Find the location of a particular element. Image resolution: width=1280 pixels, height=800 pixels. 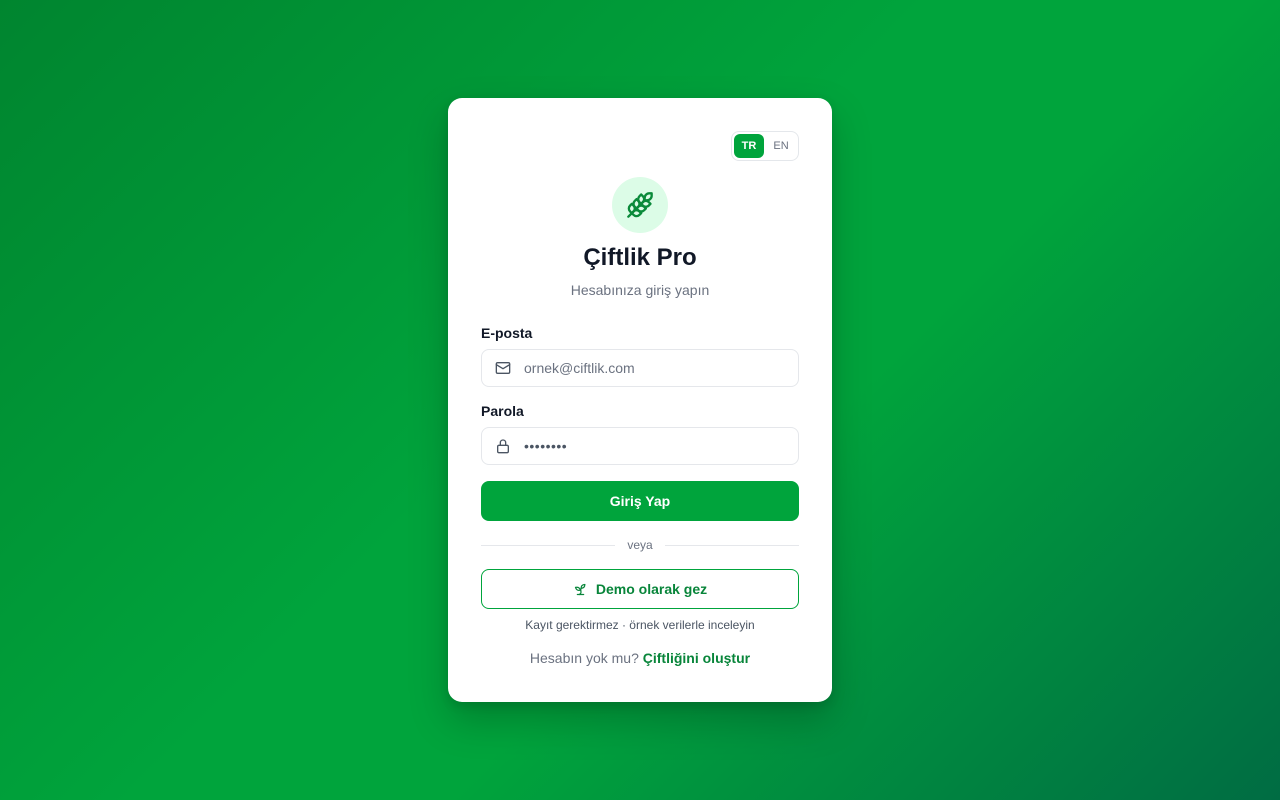

email-placeholder: ornek@ciftlik.com is located at coordinates (579, 368).